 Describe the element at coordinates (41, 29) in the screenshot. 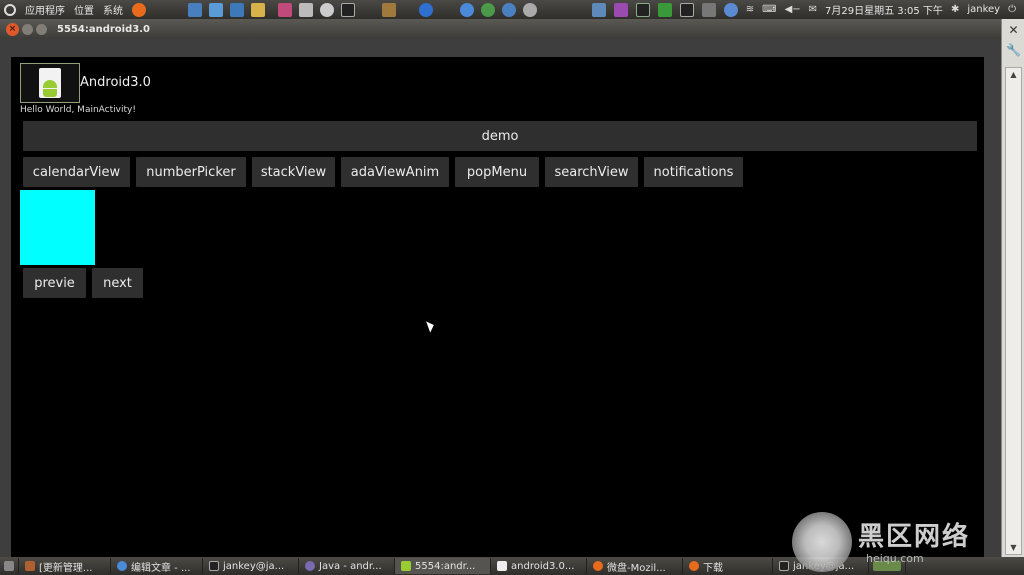

I see `maximize-window-button` at that location.